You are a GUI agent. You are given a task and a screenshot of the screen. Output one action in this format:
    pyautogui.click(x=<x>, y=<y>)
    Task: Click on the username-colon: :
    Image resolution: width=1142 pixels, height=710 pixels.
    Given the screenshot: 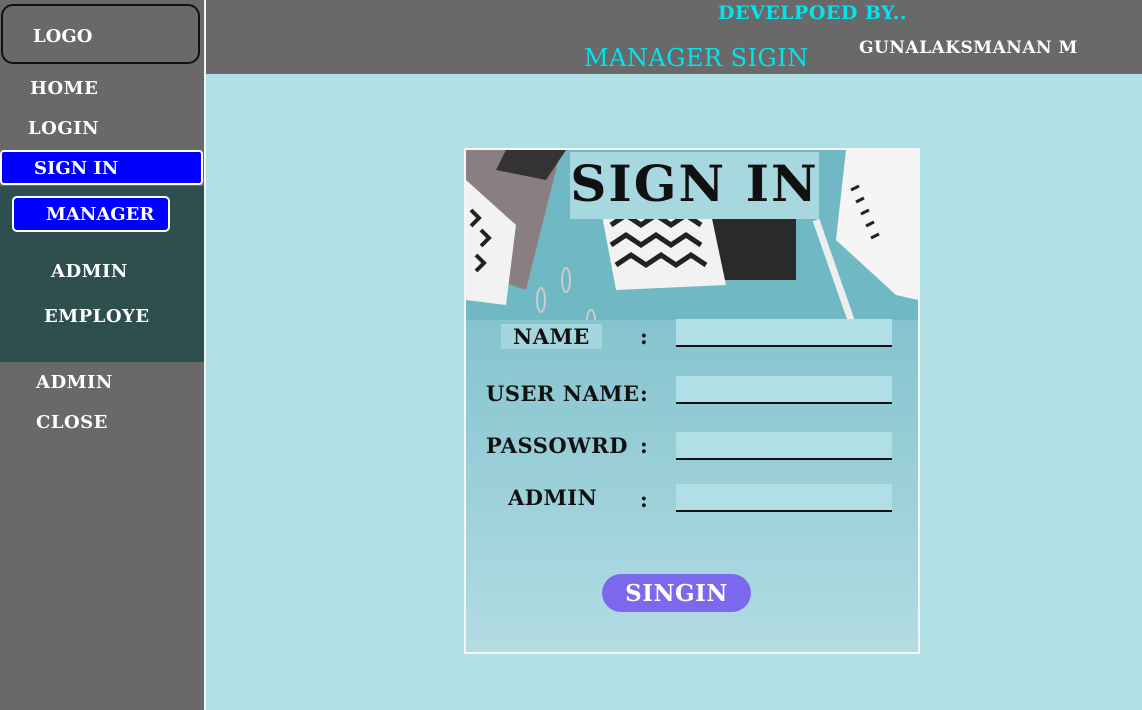 What is the action you would take?
    pyautogui.click(x=644, y=393)
    